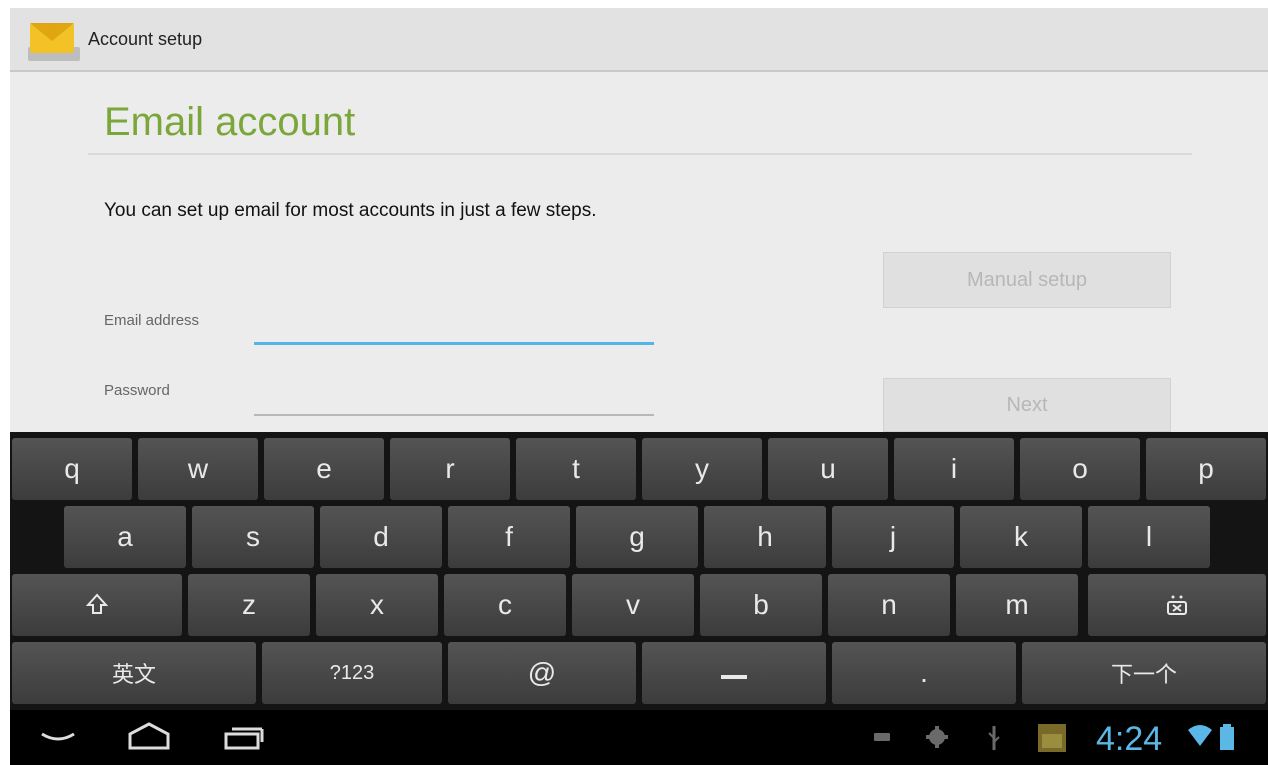  What do you see at coordinates (137, 390) in the screenshot?
I see `password-label: Password` at bounding box center [137, 390].